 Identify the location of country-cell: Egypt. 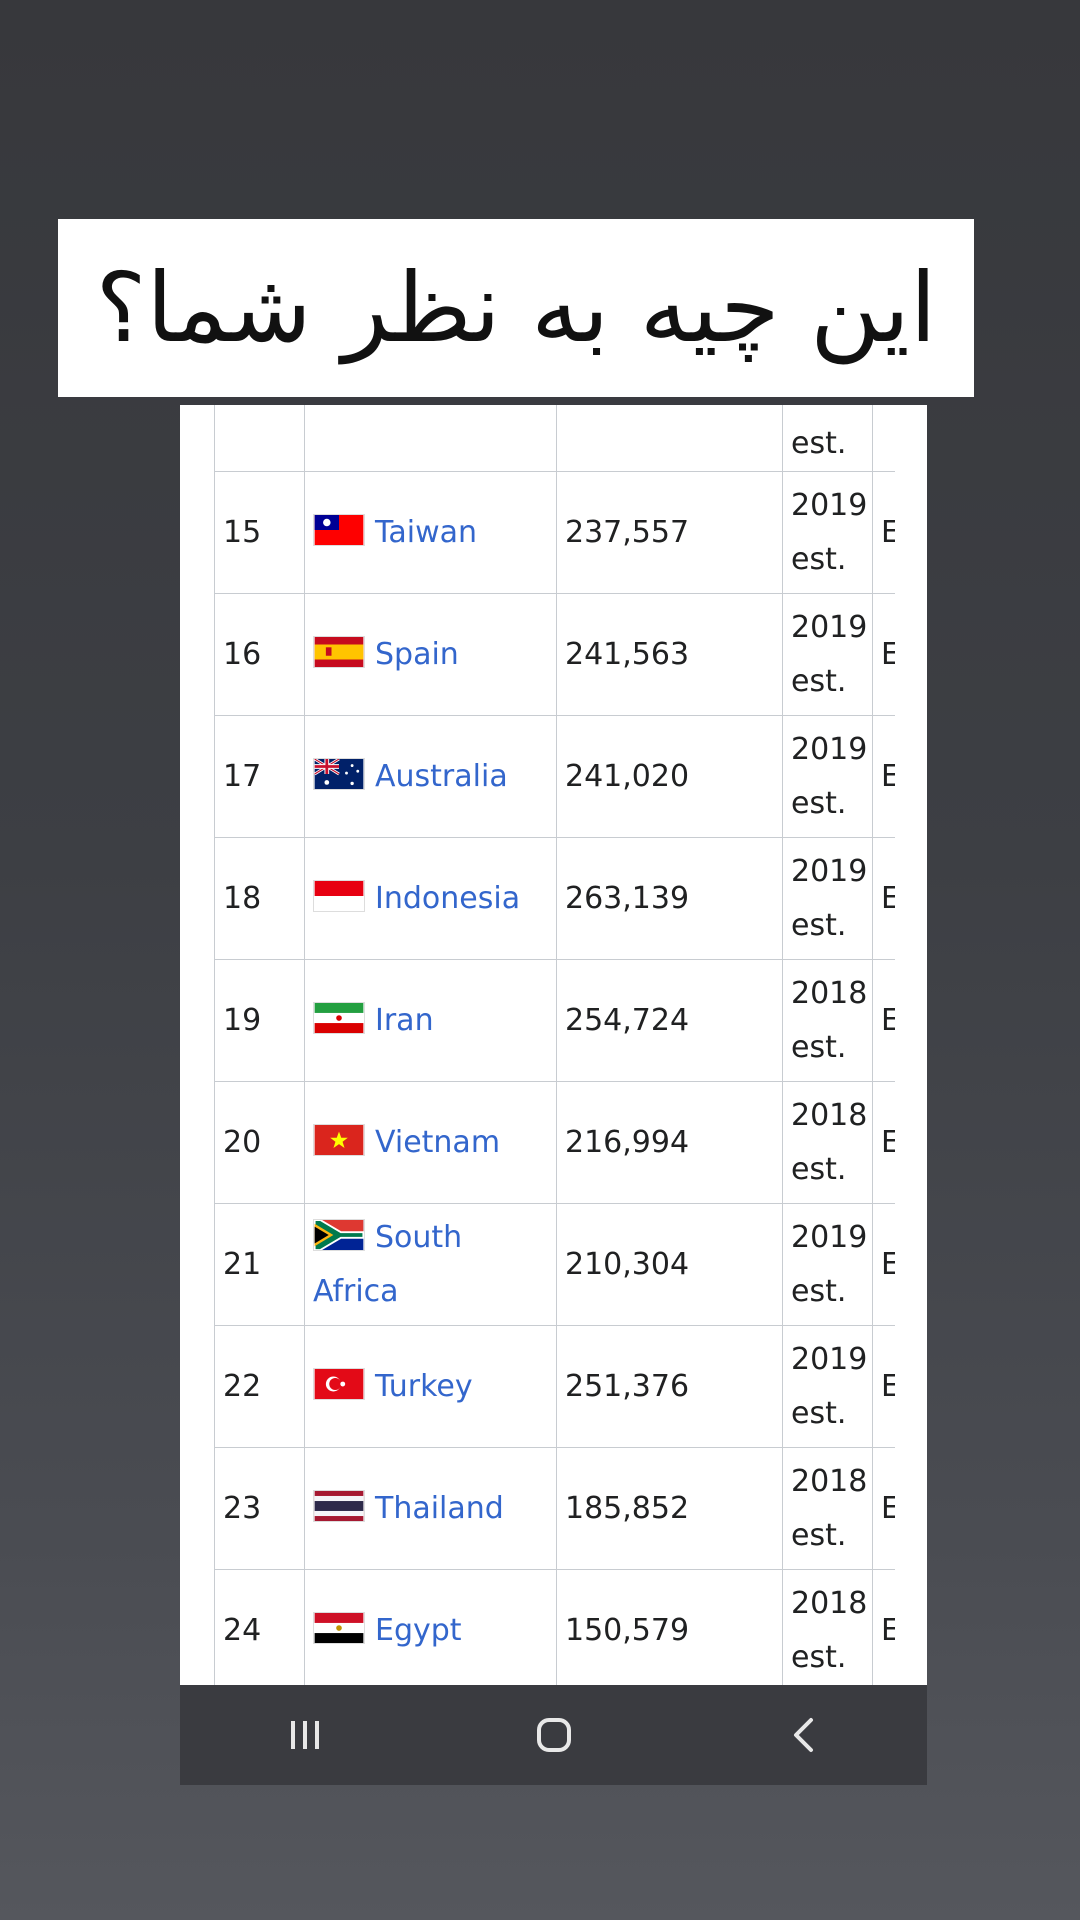
(430, 1627).